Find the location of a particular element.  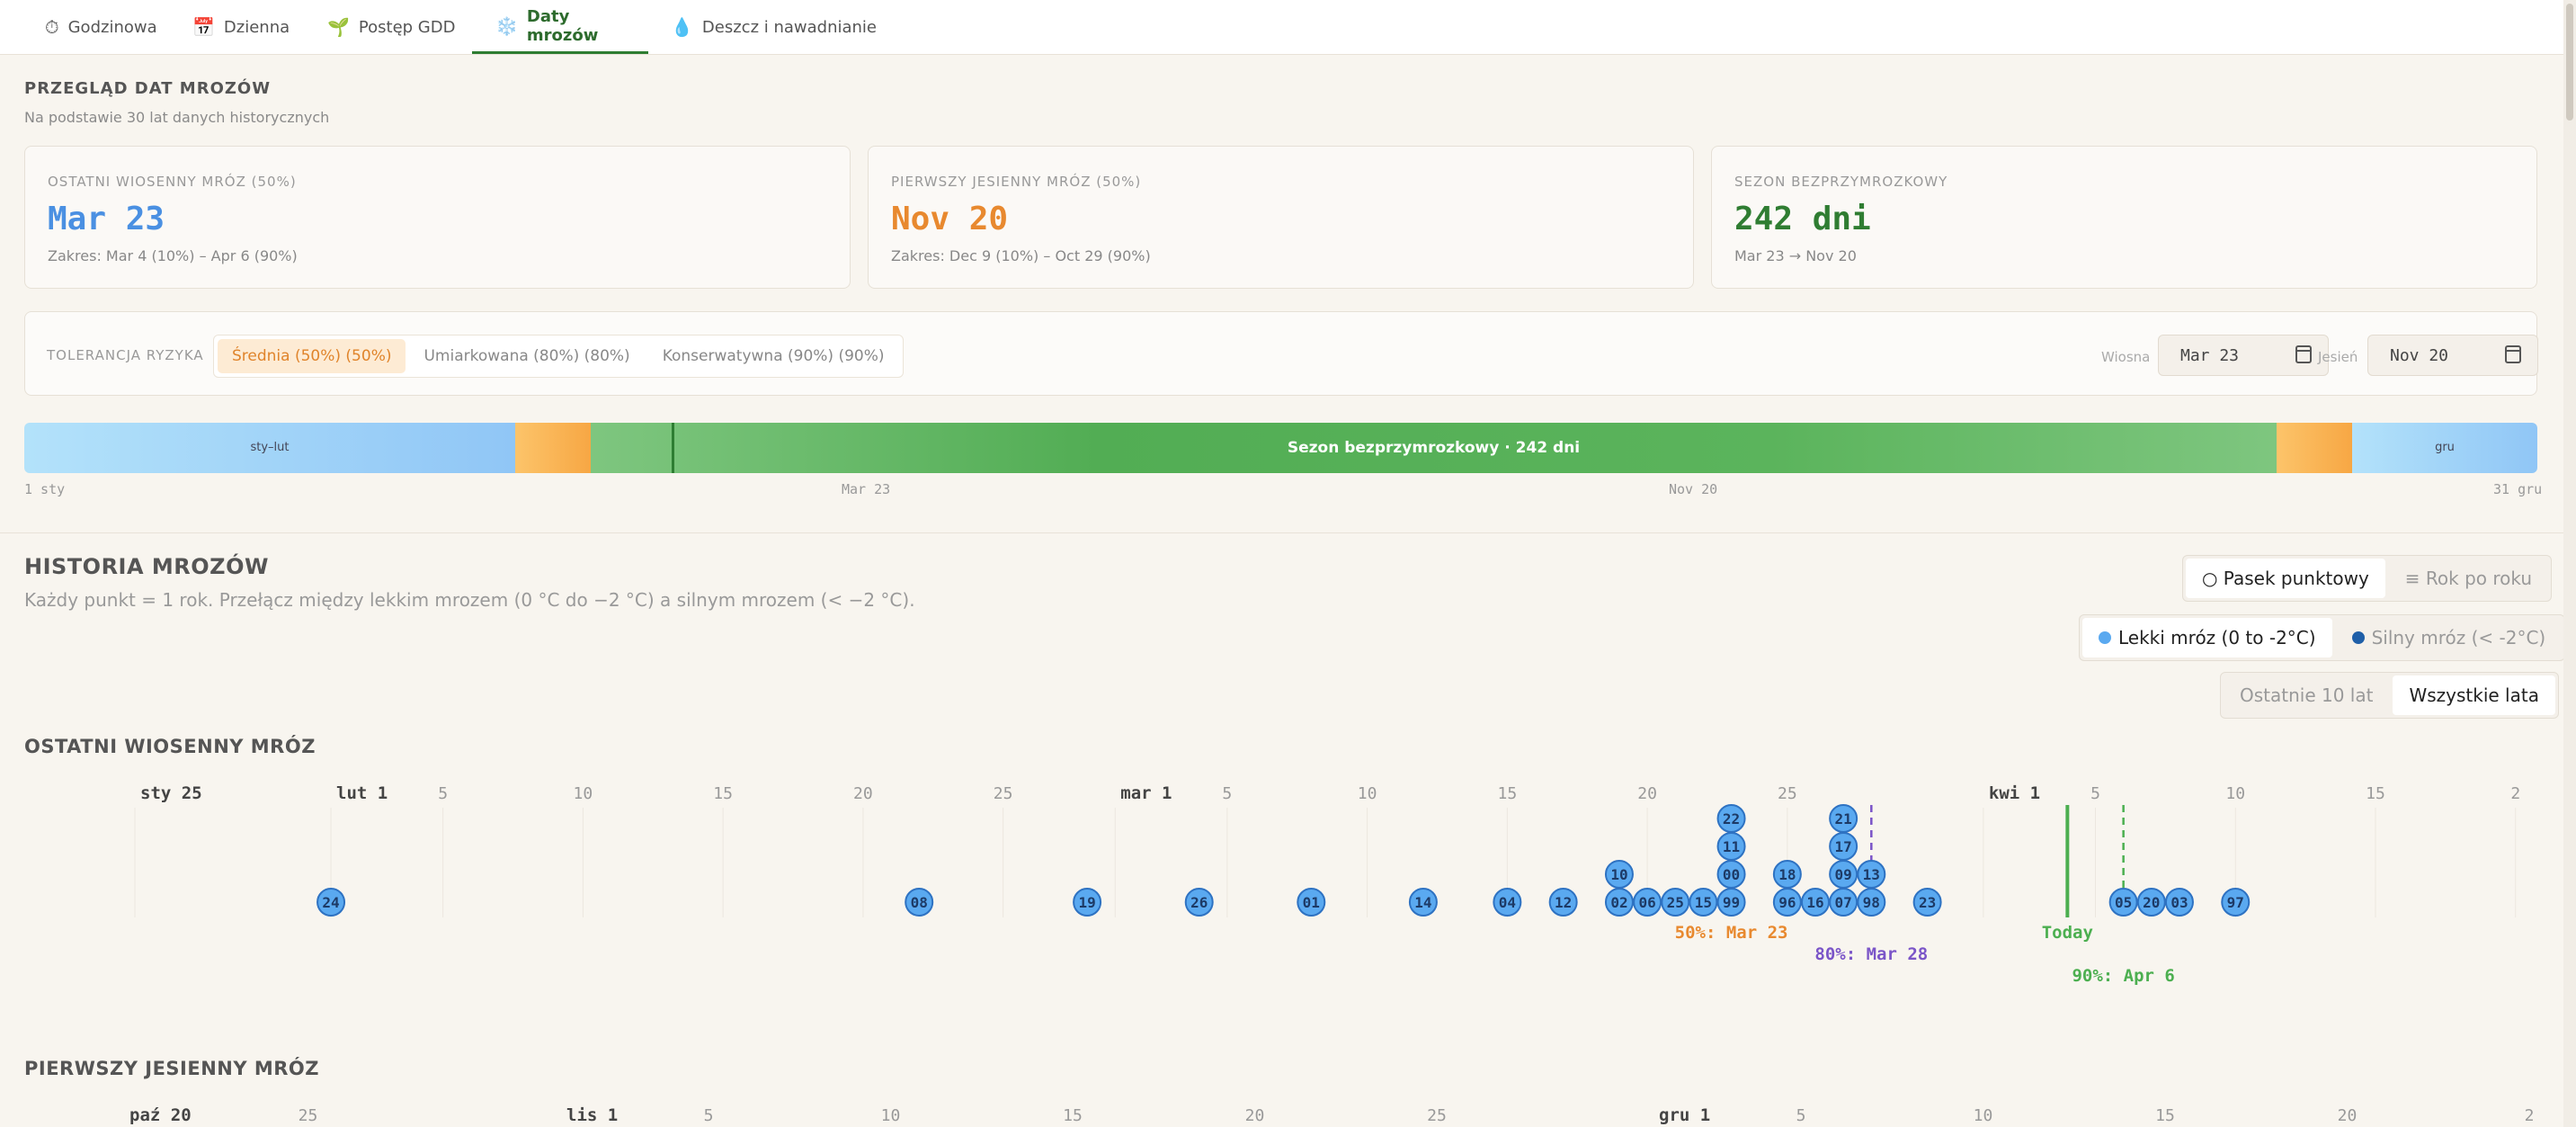

tick-label: gru 1 is located at coordinates (1685, 1115).